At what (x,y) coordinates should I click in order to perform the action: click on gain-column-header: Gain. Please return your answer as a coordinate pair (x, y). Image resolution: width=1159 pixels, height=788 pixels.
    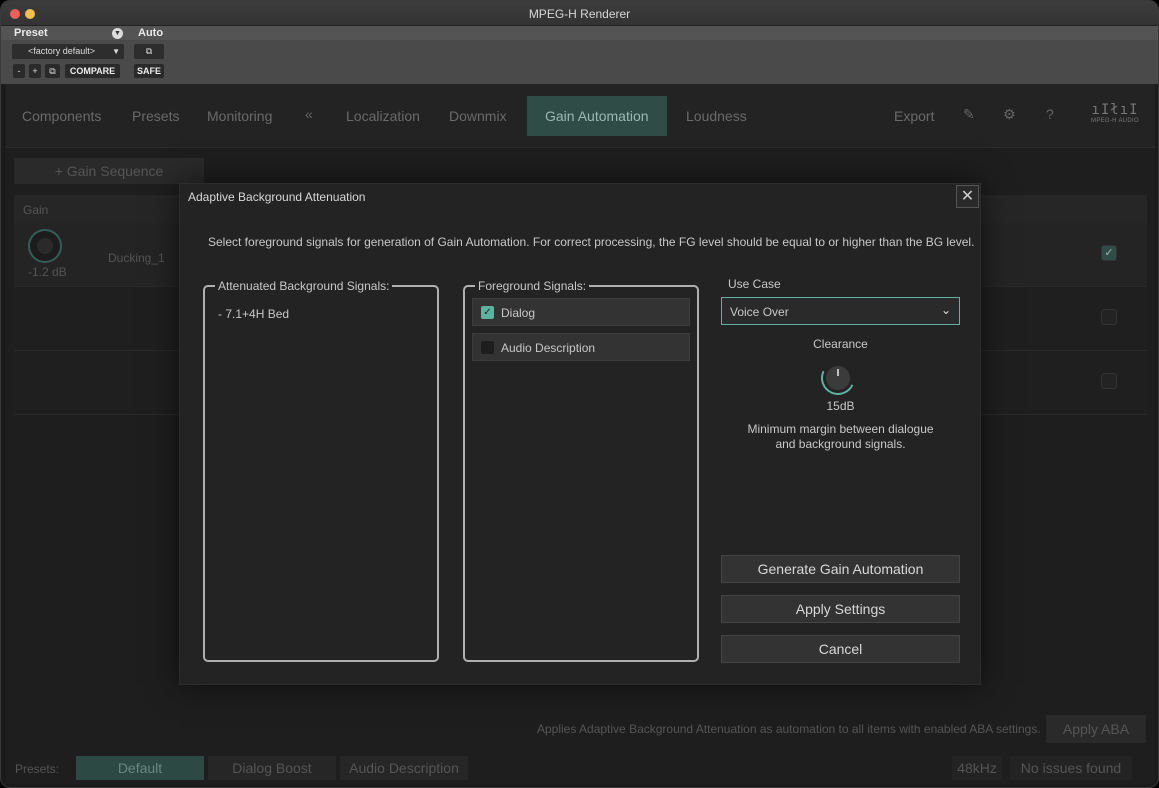
    Looking at the image, I should click on (36, 210).